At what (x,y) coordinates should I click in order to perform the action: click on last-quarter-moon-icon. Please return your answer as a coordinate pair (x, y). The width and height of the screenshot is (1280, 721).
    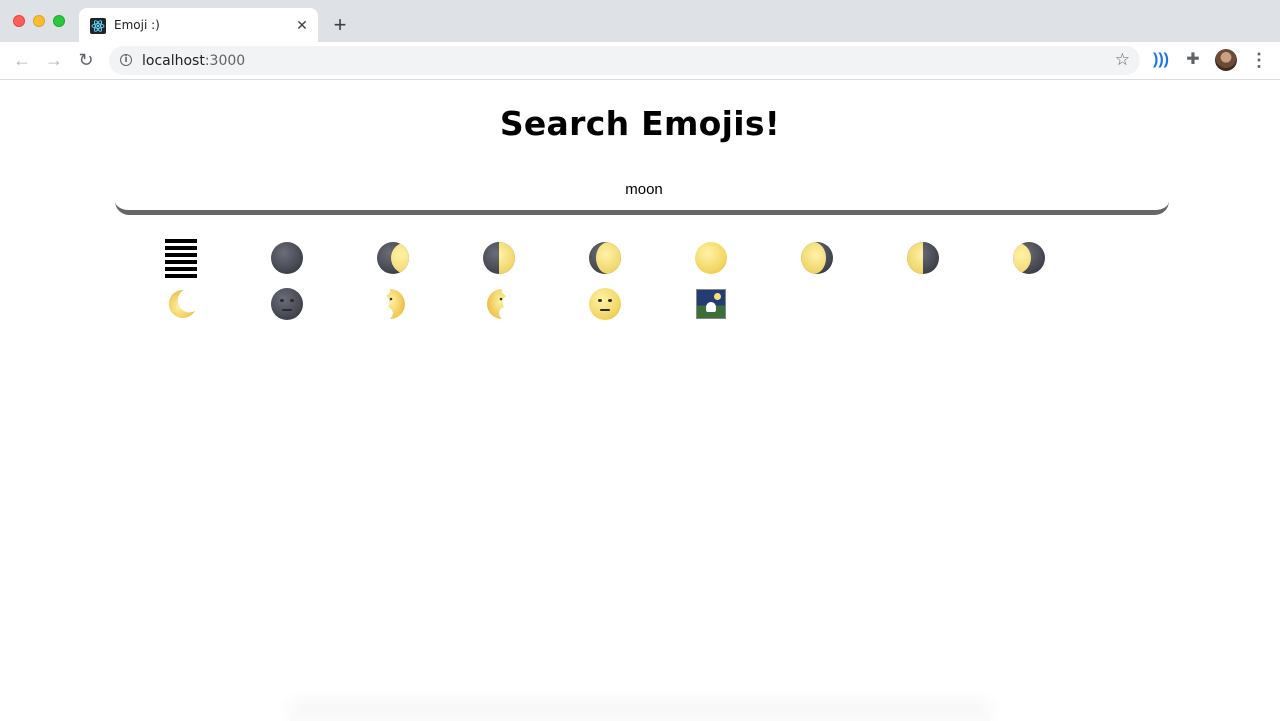
    Looking at the image, I should click on (923, 258).